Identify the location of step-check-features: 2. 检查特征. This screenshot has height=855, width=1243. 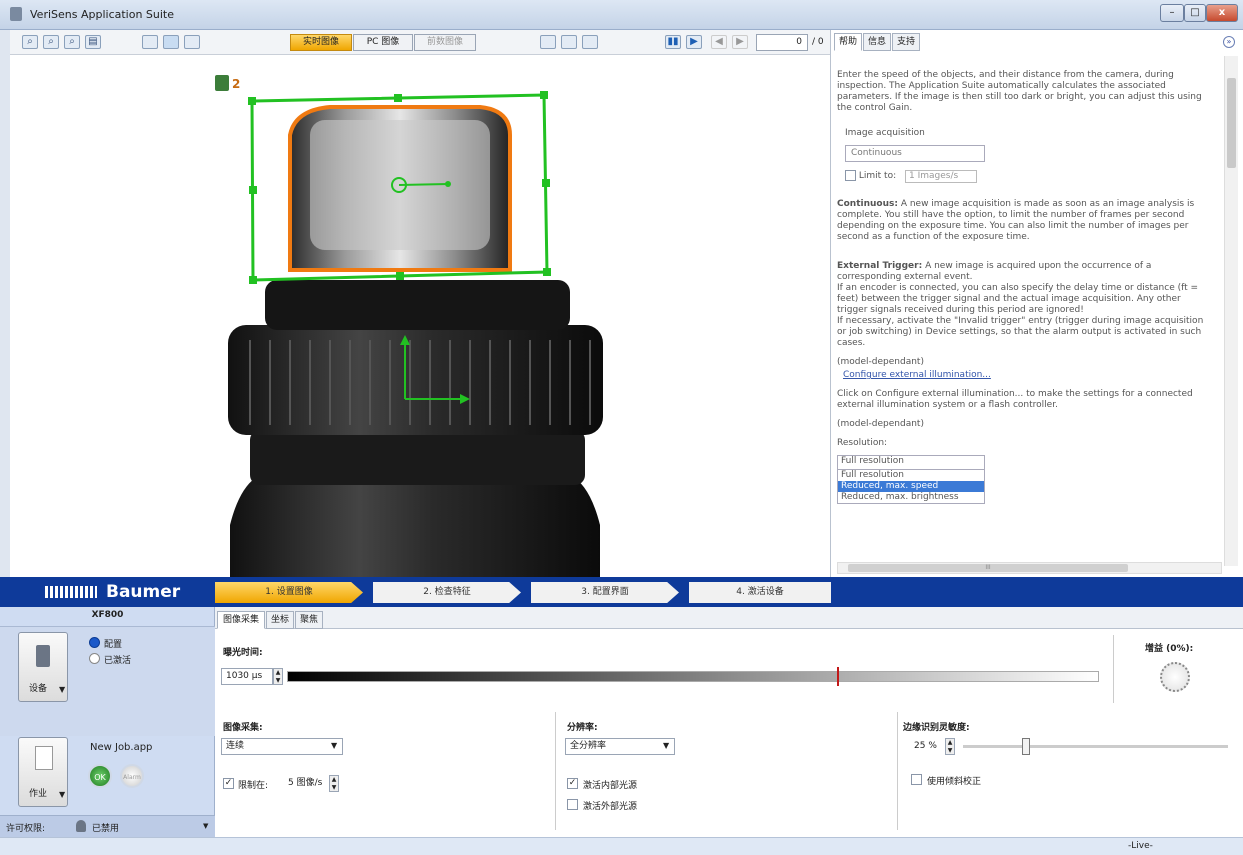
(447, 592).